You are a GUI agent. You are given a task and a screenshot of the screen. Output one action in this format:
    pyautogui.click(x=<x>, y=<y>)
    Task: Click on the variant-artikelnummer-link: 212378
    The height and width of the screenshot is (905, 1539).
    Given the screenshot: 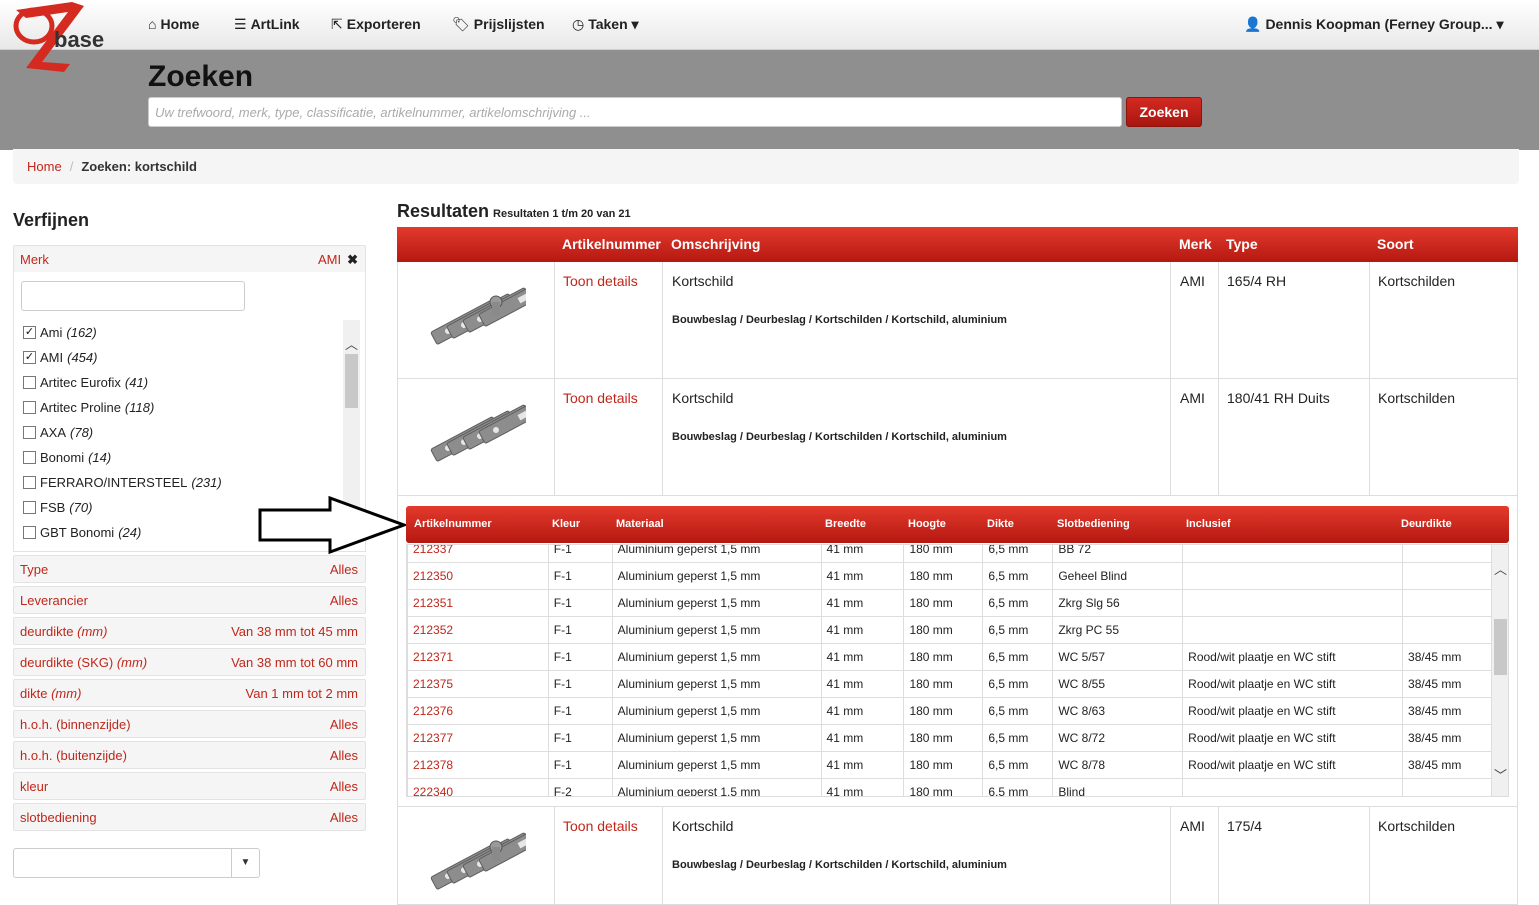 What is the action you would take?
    pyautogui.click(x=478, y=765)
    